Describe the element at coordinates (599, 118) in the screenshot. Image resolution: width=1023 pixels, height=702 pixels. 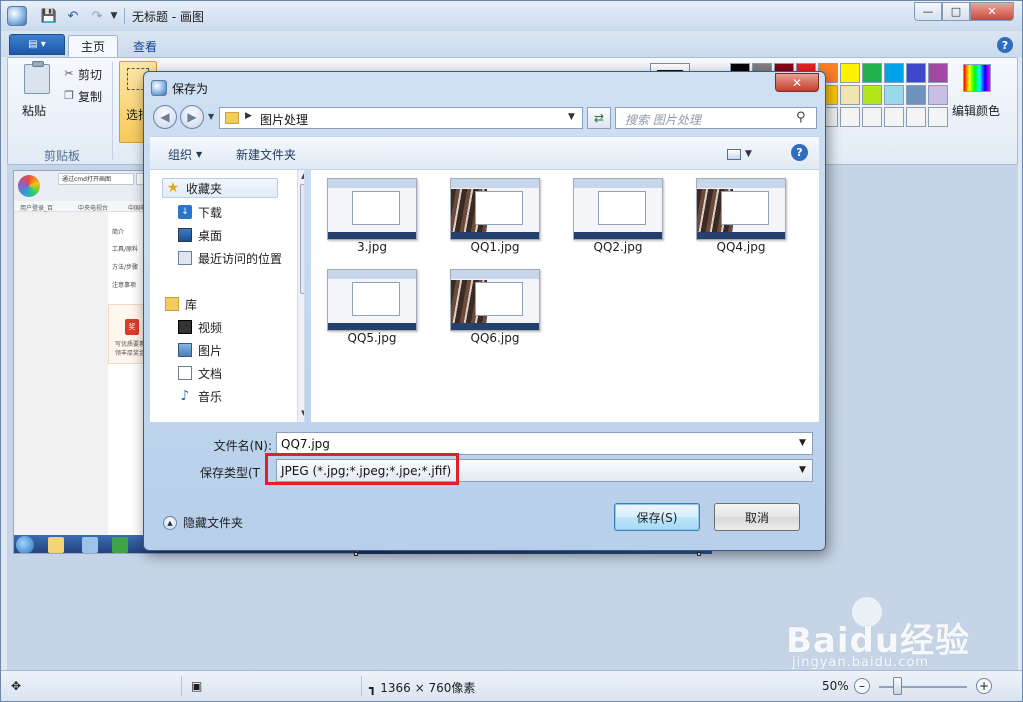
I see `refresh-button: ⇄` at that location.